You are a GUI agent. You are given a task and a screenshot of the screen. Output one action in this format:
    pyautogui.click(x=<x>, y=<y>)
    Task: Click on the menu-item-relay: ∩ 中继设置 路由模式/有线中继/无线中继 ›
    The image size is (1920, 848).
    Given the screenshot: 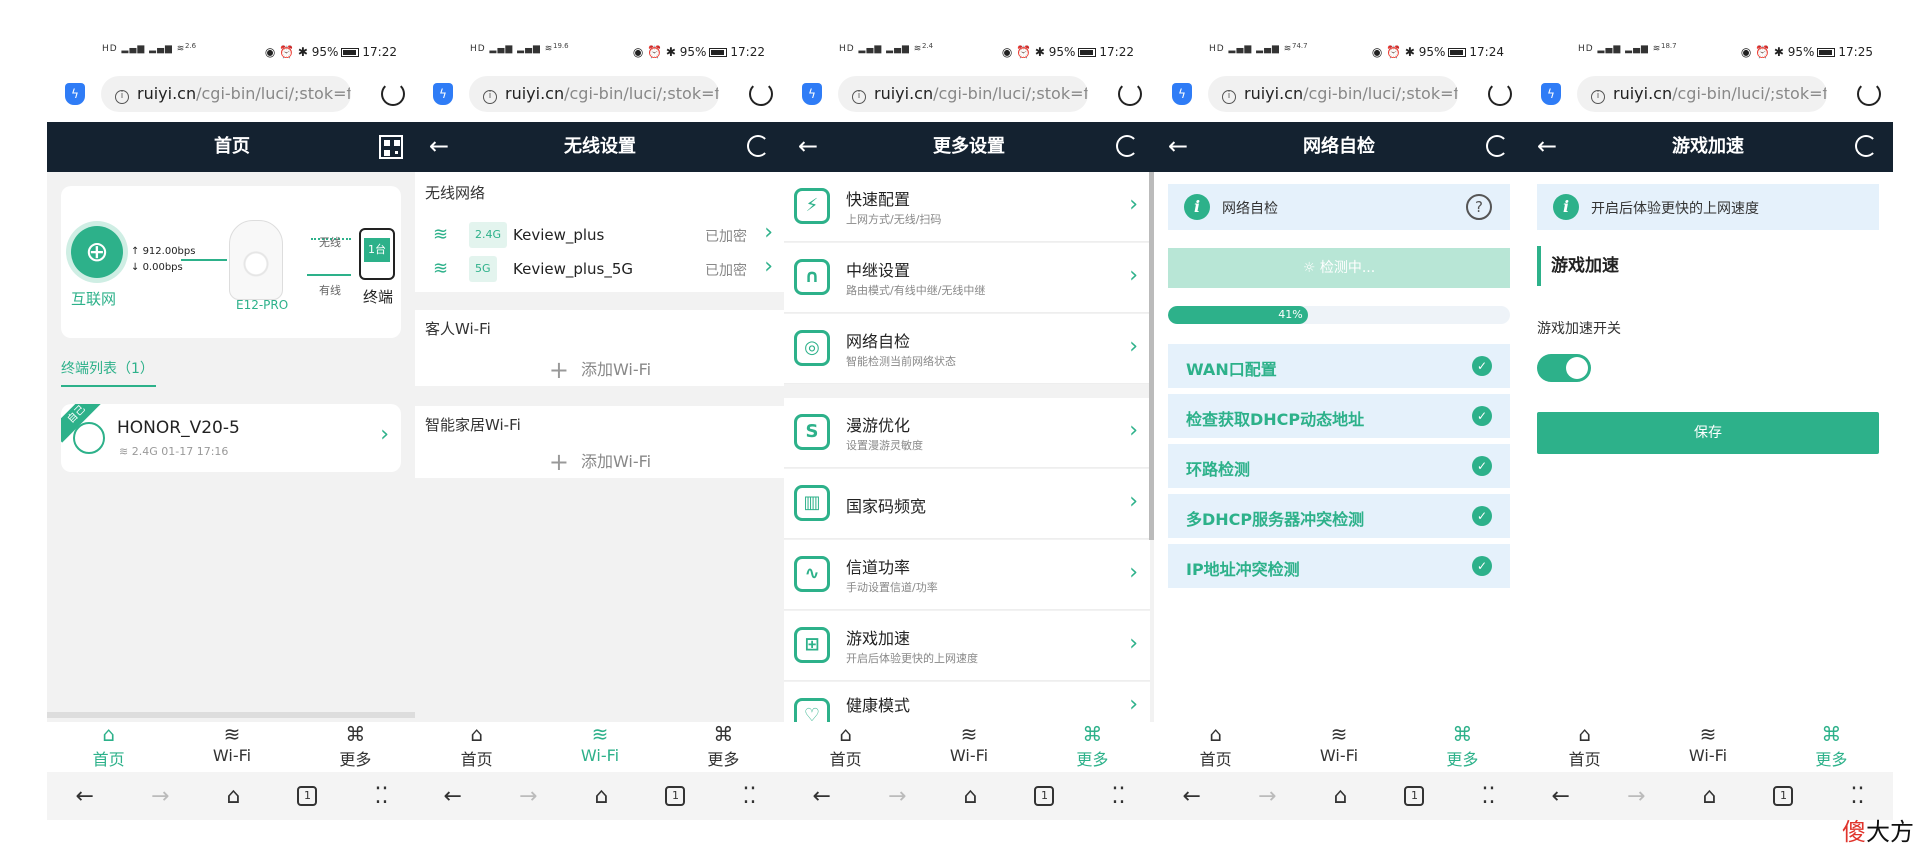 What is the action you would take?
    pyautogui.click(x=967, y=278)
    